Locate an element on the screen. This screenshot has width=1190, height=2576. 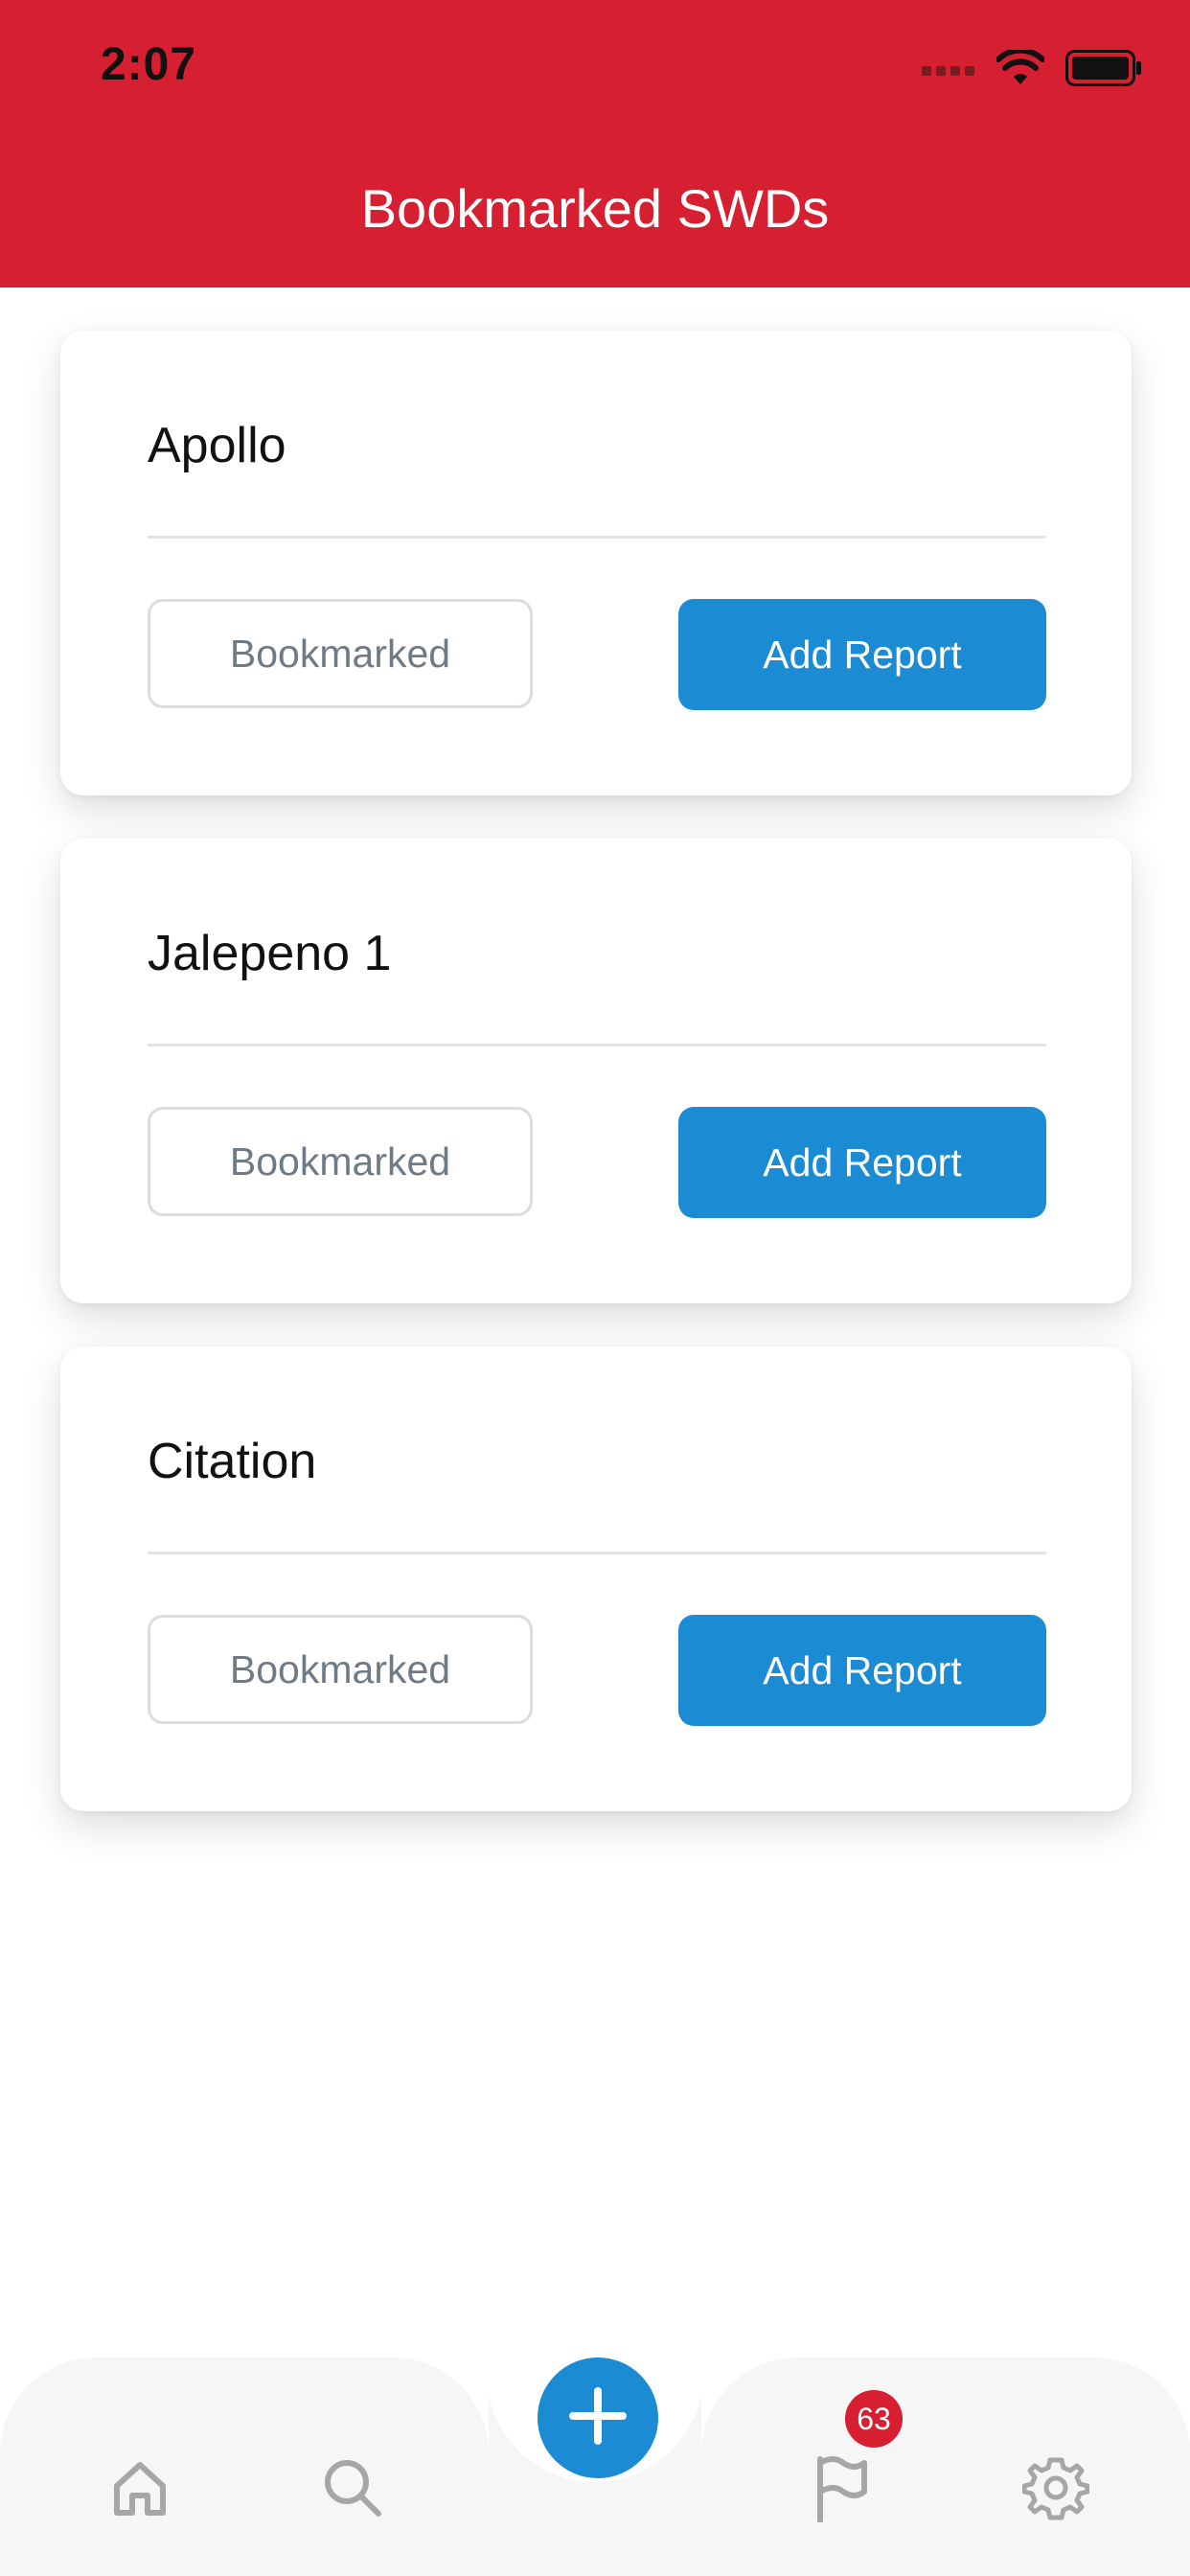
add-icon is located at coordinates (598, 2418).